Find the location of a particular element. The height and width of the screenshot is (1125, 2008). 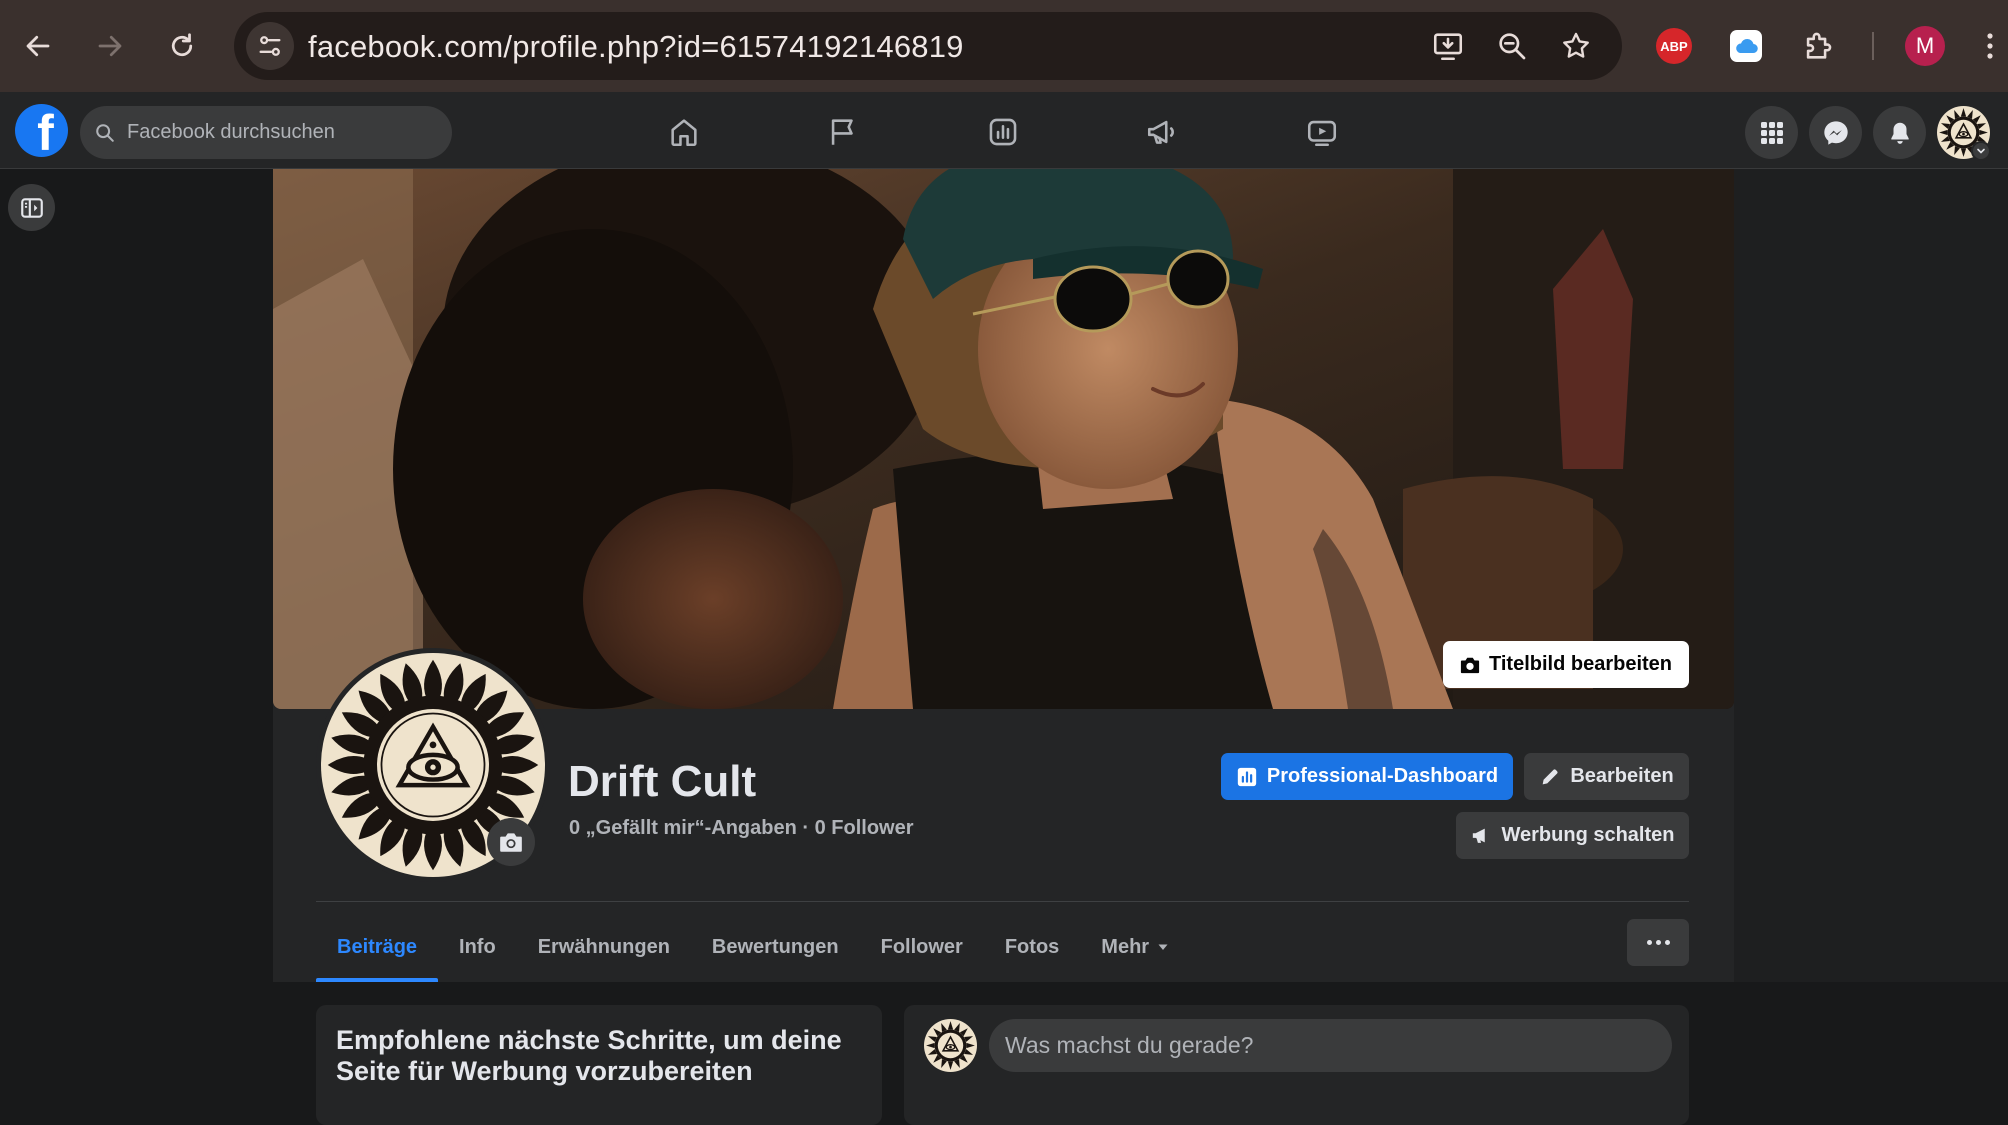

tab-followers: Follower is located at coordinates (922, 947).